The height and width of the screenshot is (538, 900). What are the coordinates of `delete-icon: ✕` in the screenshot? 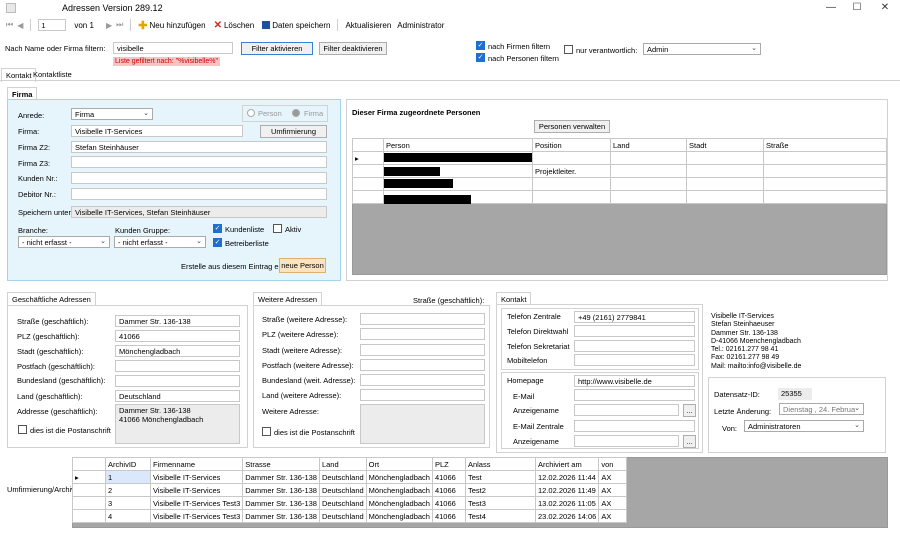 It's located at (217, 25).